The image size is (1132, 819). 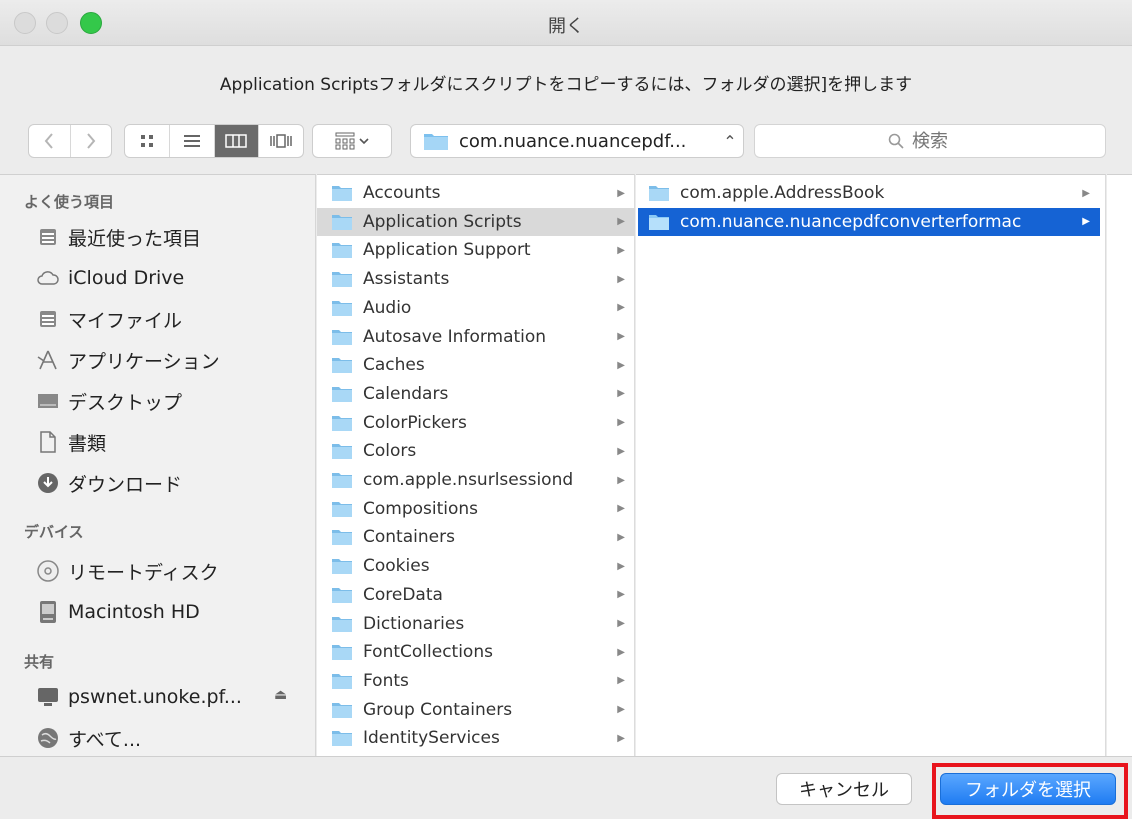 What do you see at coordinates (144, 361) in the screenshot?
I see `sidebar-item-label: アプリケーション` at bounding box center [144, 361].